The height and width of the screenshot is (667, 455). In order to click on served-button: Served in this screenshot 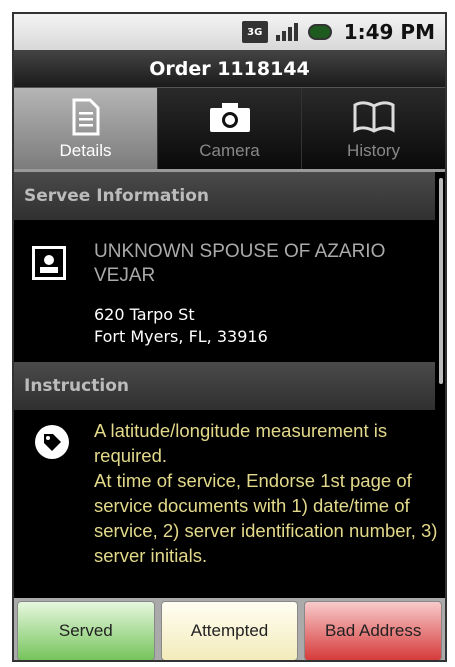, I will do `click(86, 630)`.